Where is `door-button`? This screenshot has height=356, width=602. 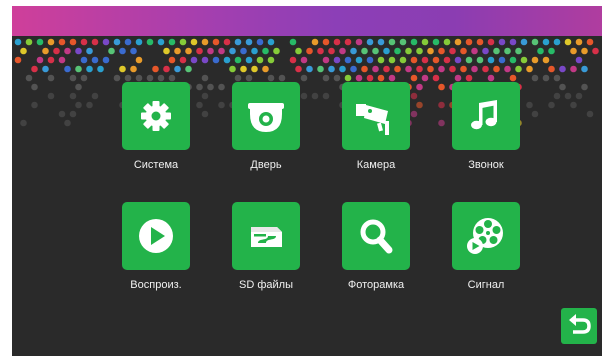 door-button is located at coordinates (266, 116).